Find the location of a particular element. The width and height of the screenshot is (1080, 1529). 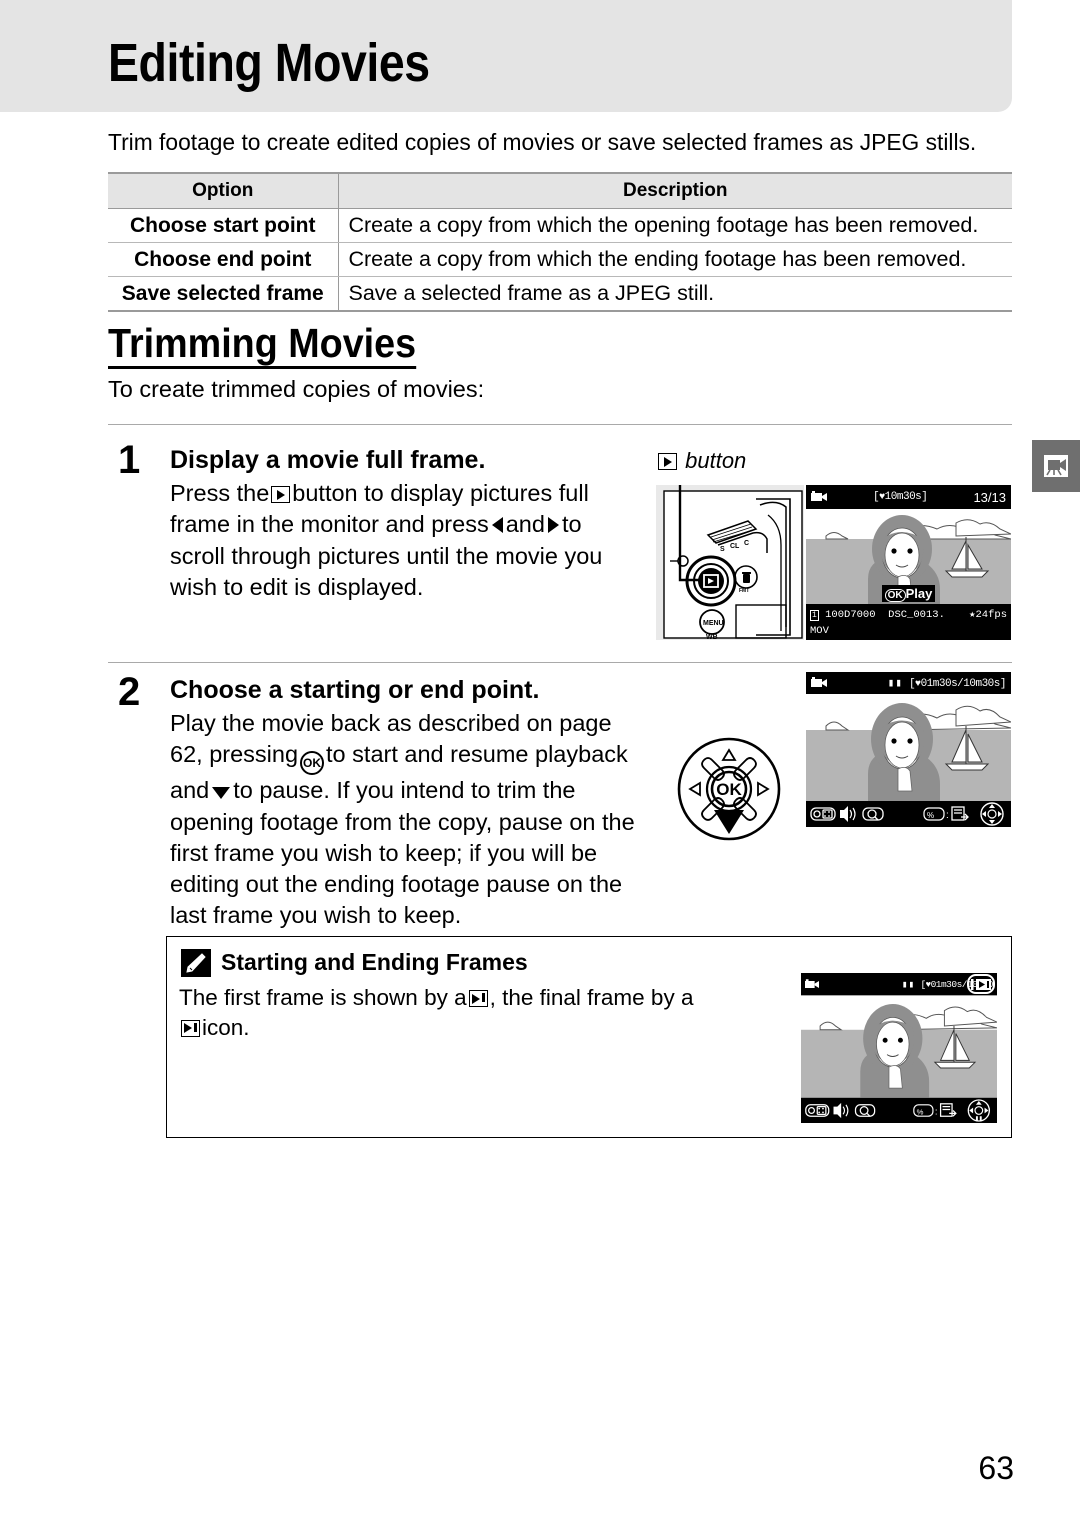

step-1-number: 1 is located at coordinates (129, 460).